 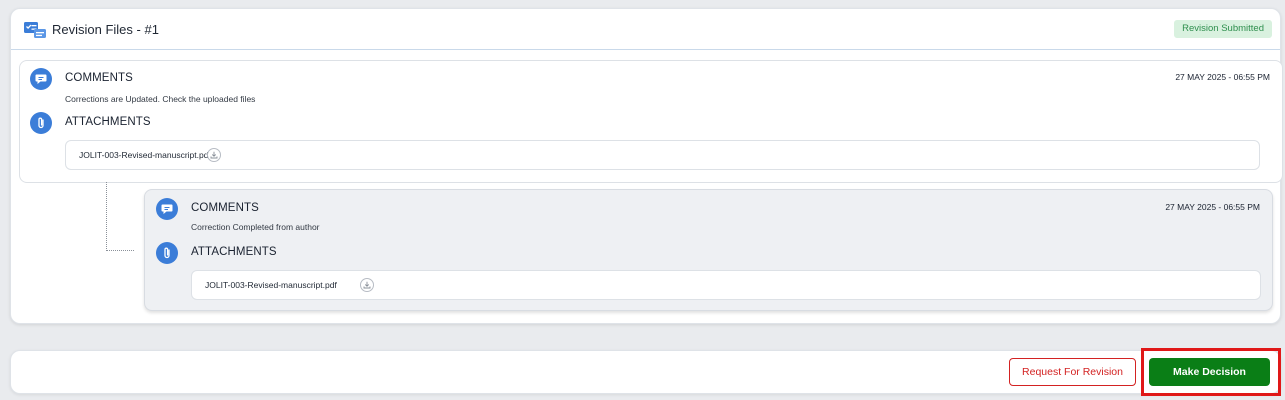 I want to click on status-badge: Revision Submitted, so click(x=1223, y=29).